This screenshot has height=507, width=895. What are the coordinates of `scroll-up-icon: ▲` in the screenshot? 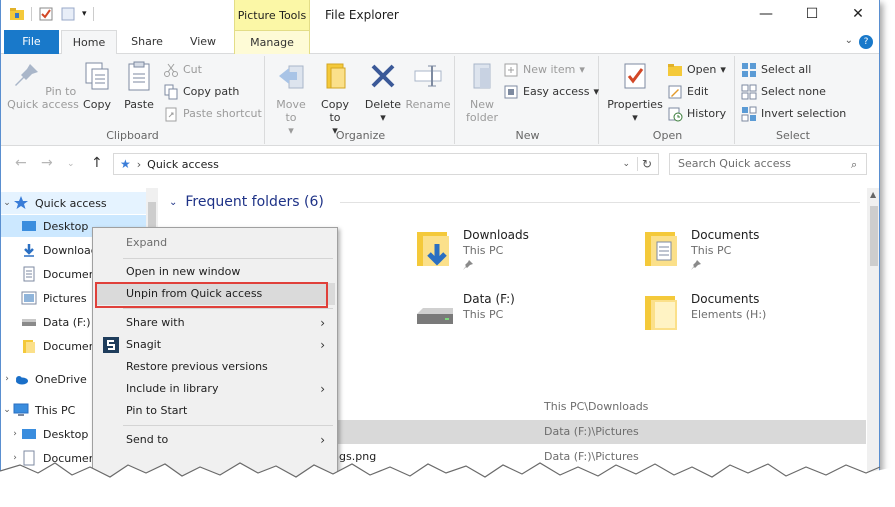 It's located at (873, 194).